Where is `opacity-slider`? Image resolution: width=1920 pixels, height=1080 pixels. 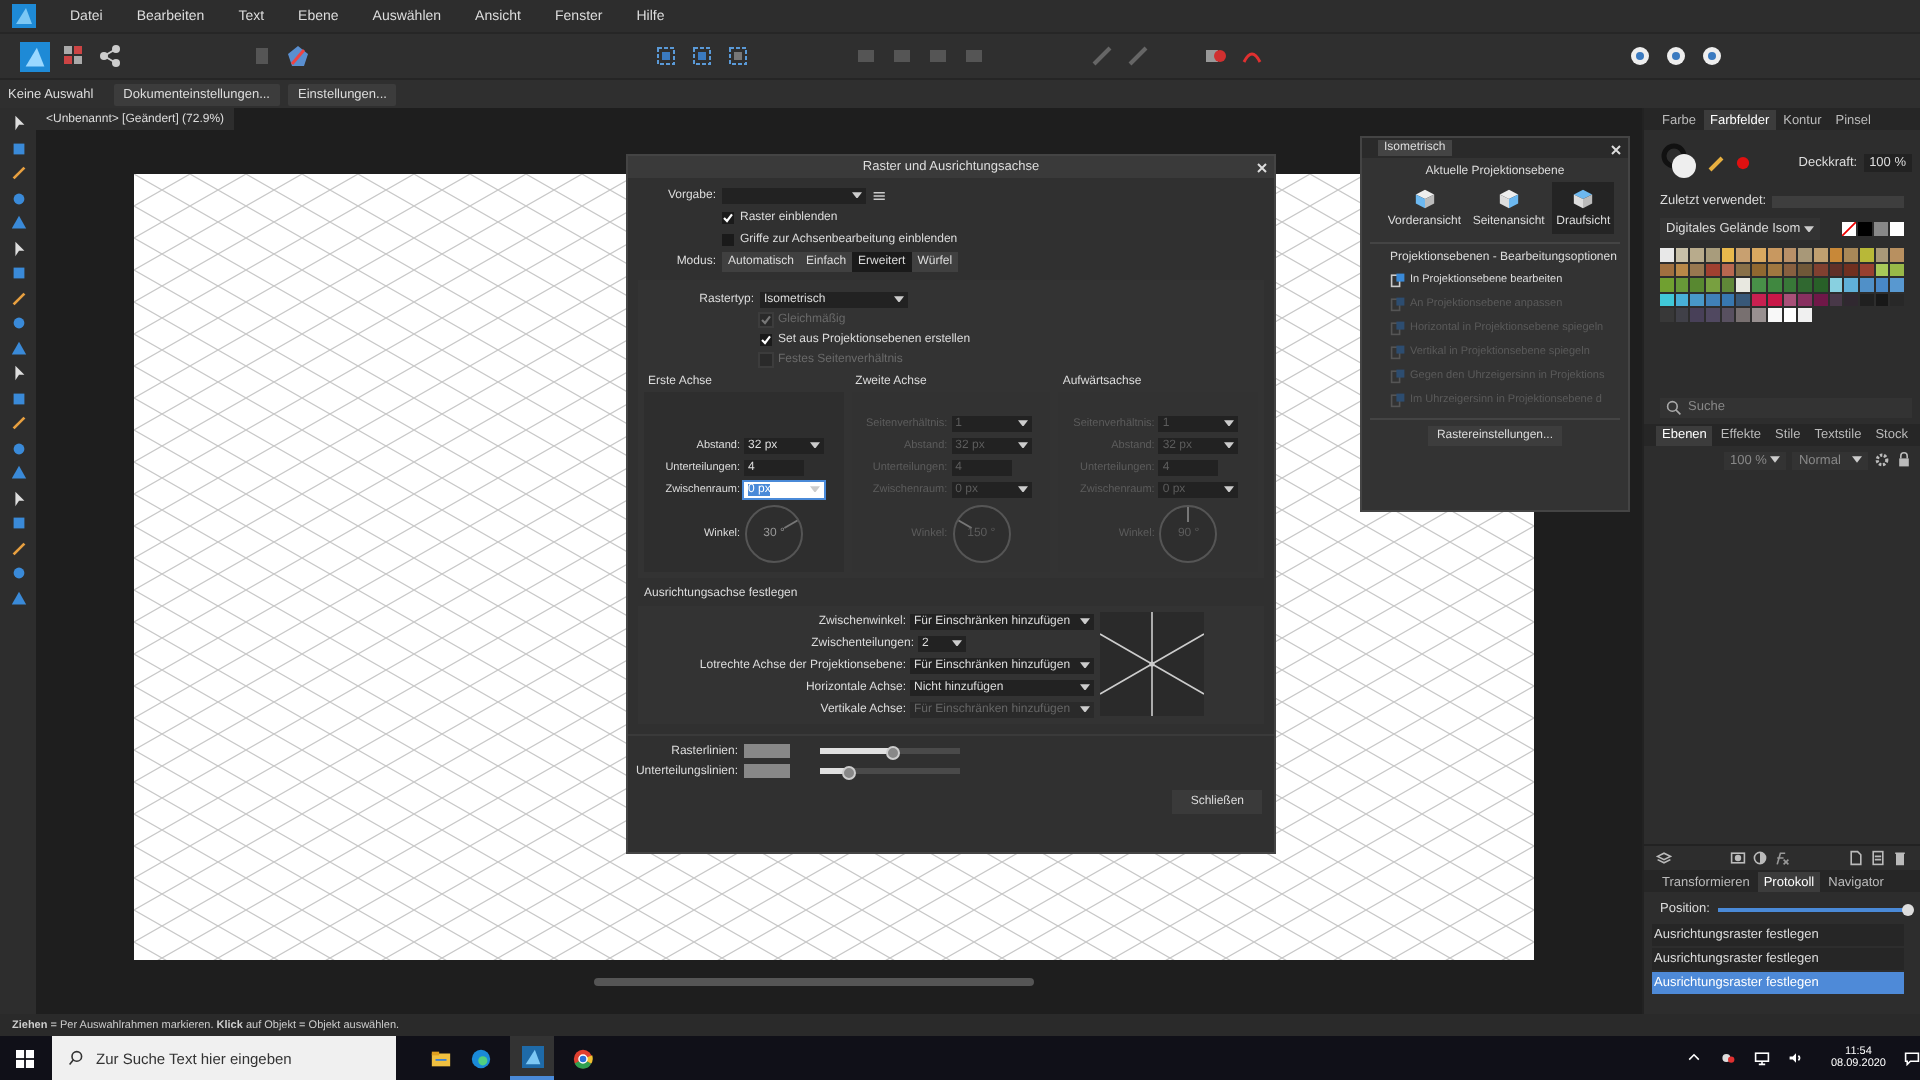 opacity-slider is located at coordinates (856, 751).